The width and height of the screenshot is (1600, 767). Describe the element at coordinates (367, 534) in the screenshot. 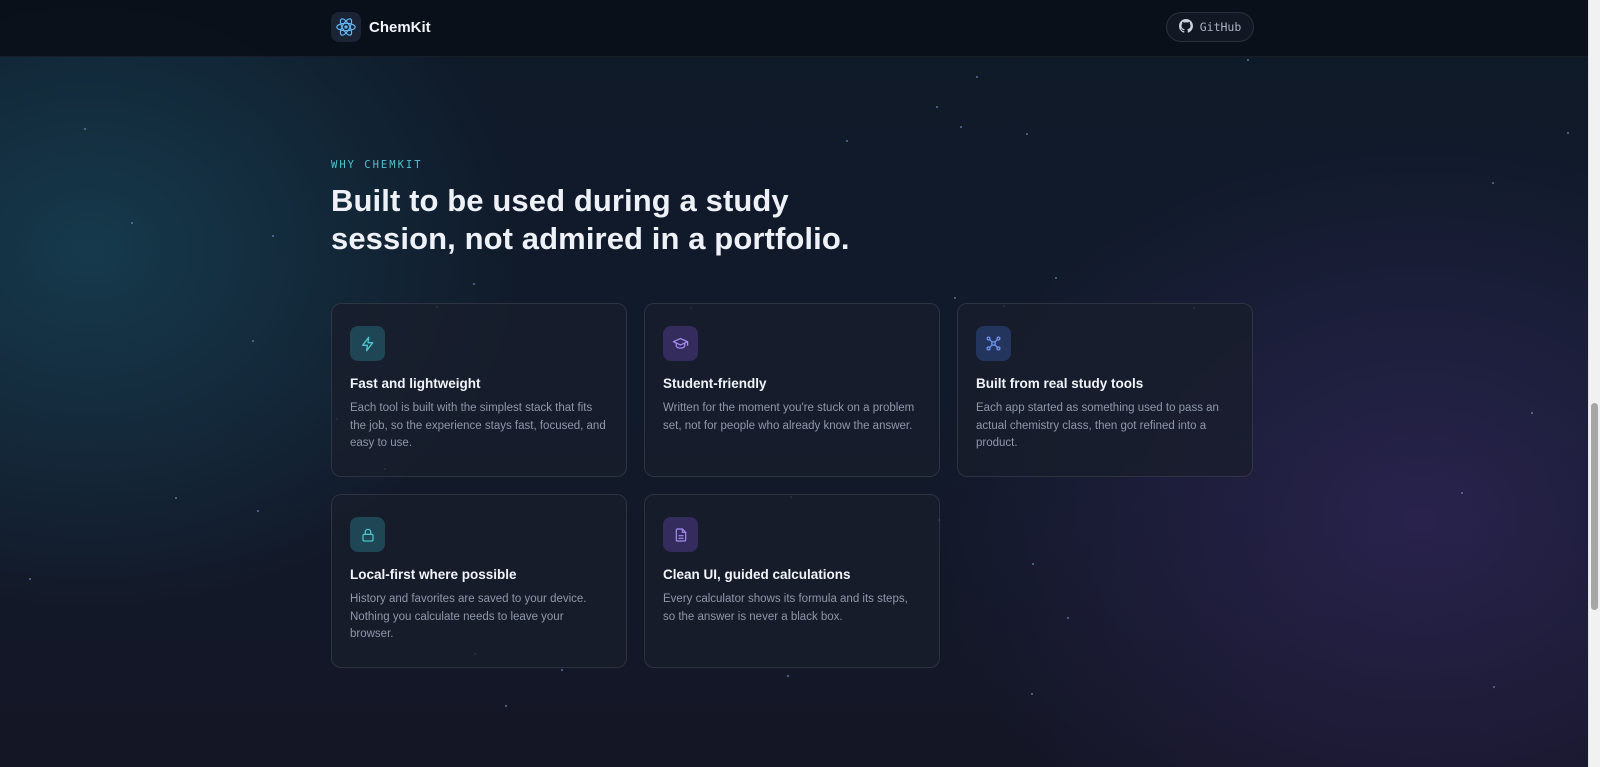

I see `lock-icon` at that location.